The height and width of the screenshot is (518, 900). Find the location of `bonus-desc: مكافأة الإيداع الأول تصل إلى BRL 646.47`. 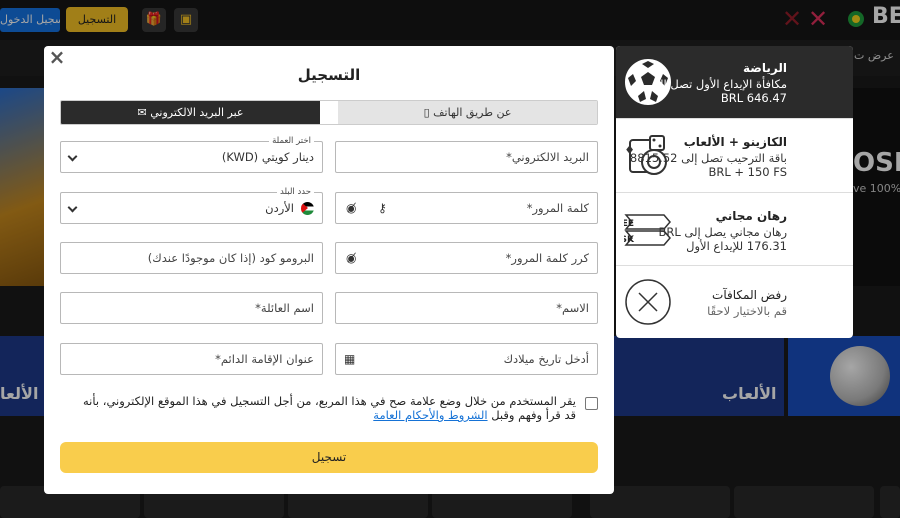

bonus-desc: مكافأة الإيداع الأول تصل إلى BRL 646.47 is located at coordinates (718, 91).